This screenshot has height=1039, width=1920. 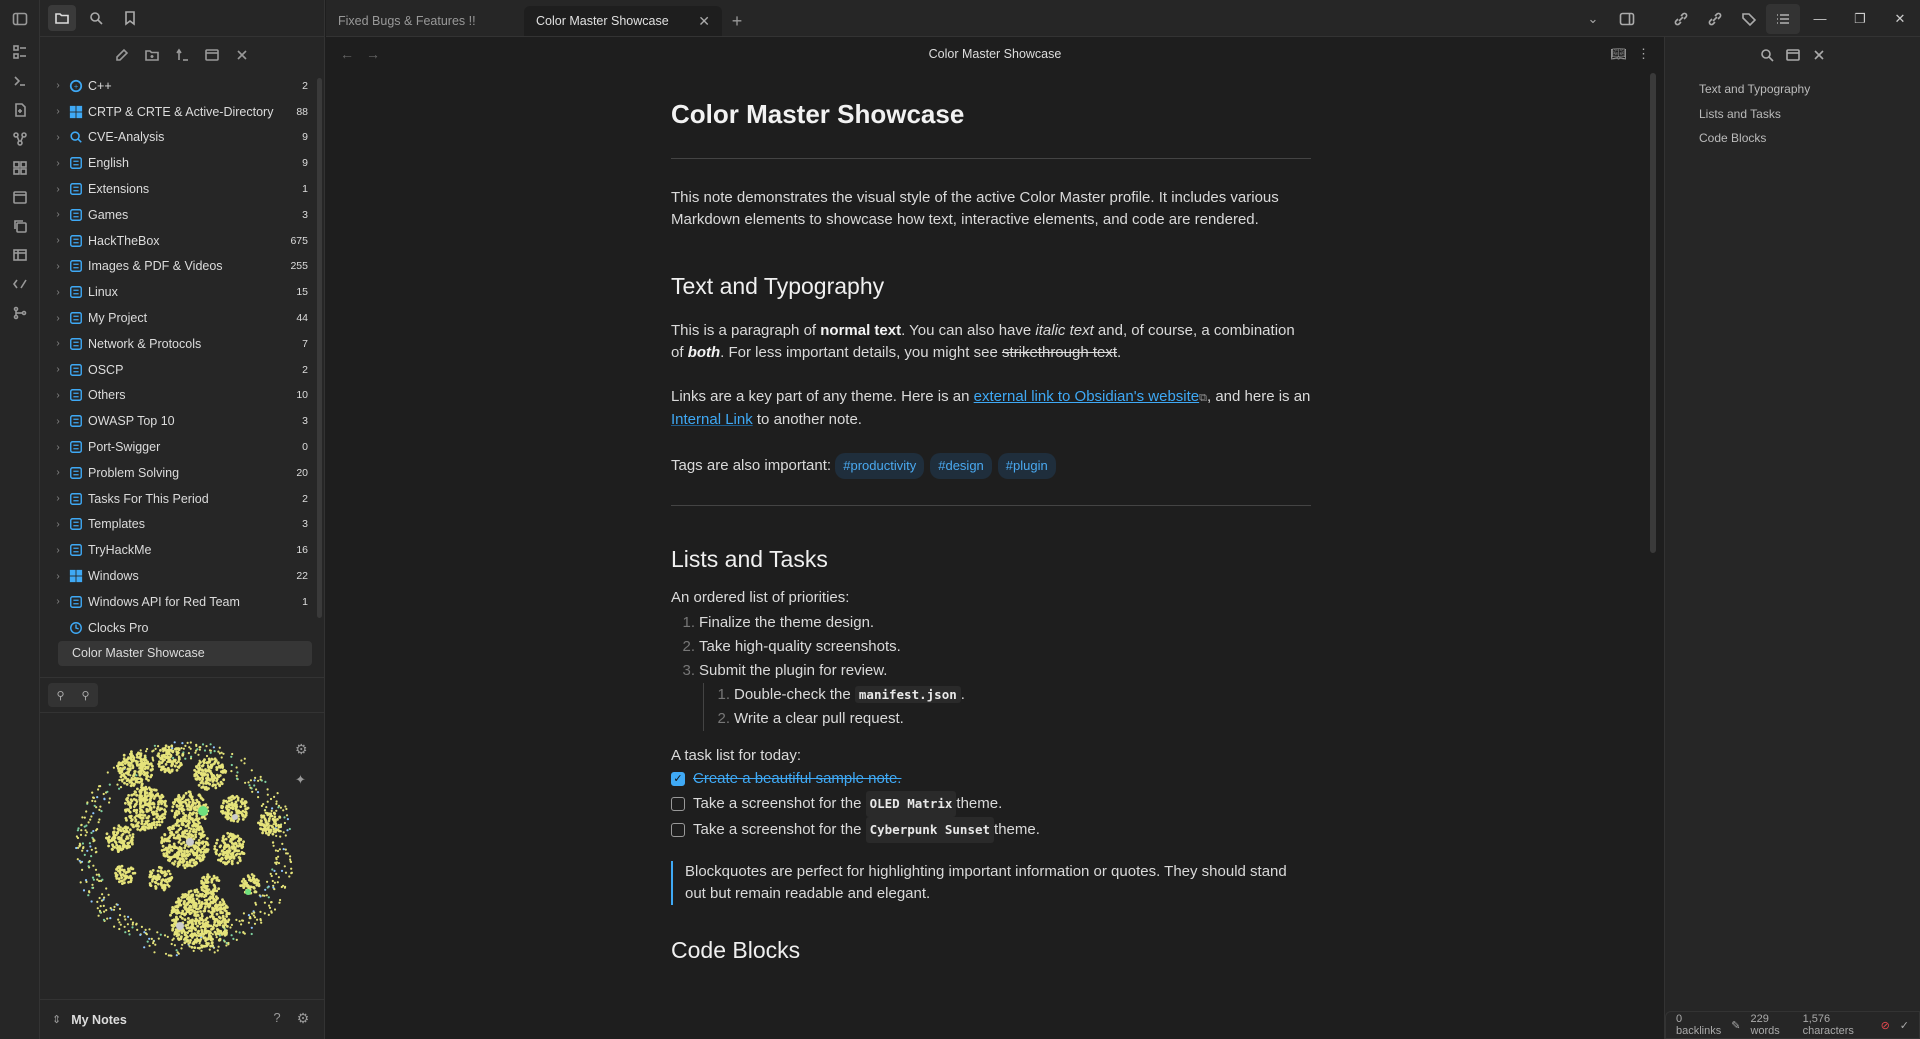 I want to click on graph-settings-icon: ⚙, so click(x=301, y=749).